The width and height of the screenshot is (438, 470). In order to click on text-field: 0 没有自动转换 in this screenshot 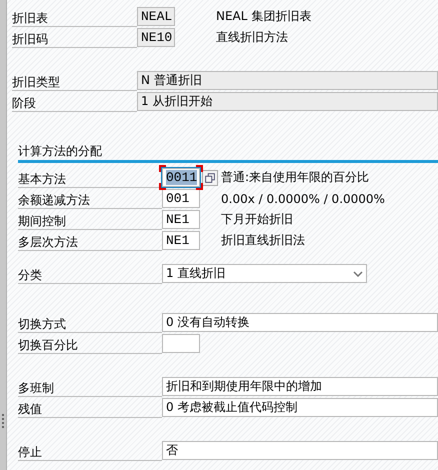, I will do `click(300, 322)`.